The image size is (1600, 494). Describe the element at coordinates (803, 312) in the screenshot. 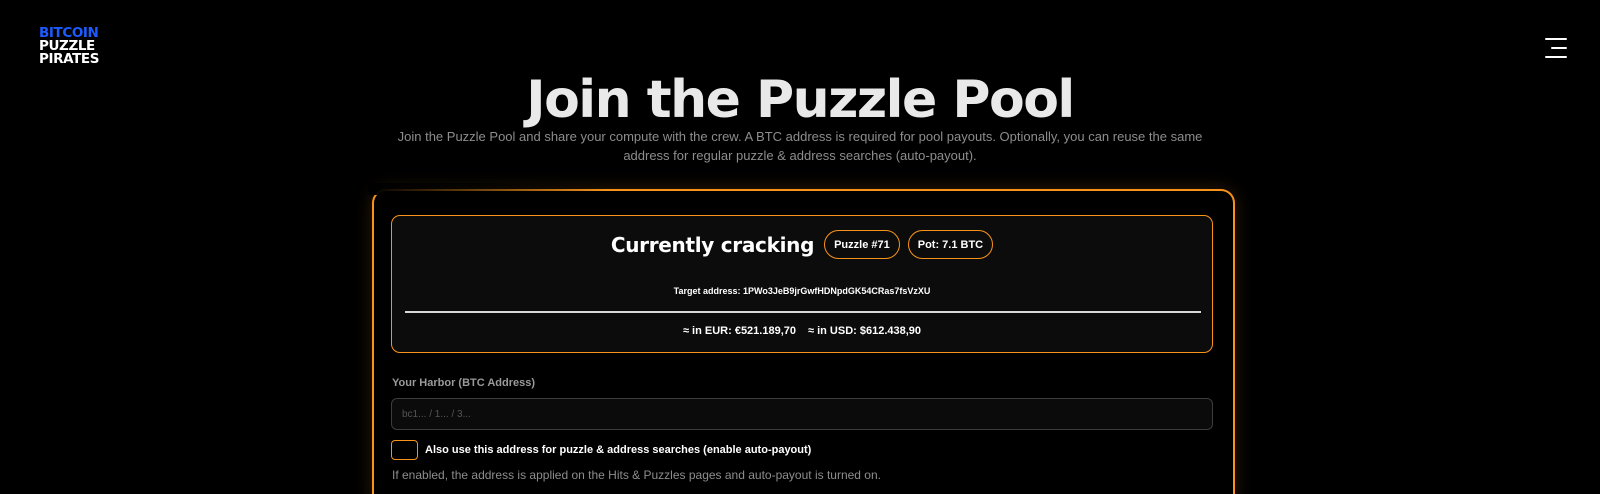

I see `divider` at that location.